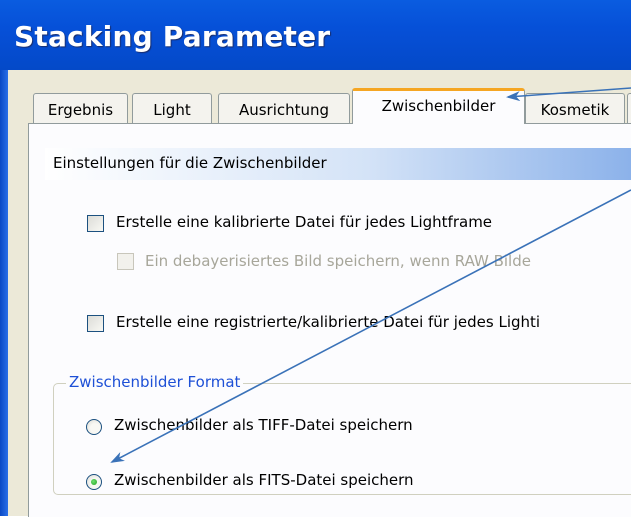 Image resolution: width=631 pixels, height=517 pixels. I want to click on radio-selected-dot, so click(94, 482).